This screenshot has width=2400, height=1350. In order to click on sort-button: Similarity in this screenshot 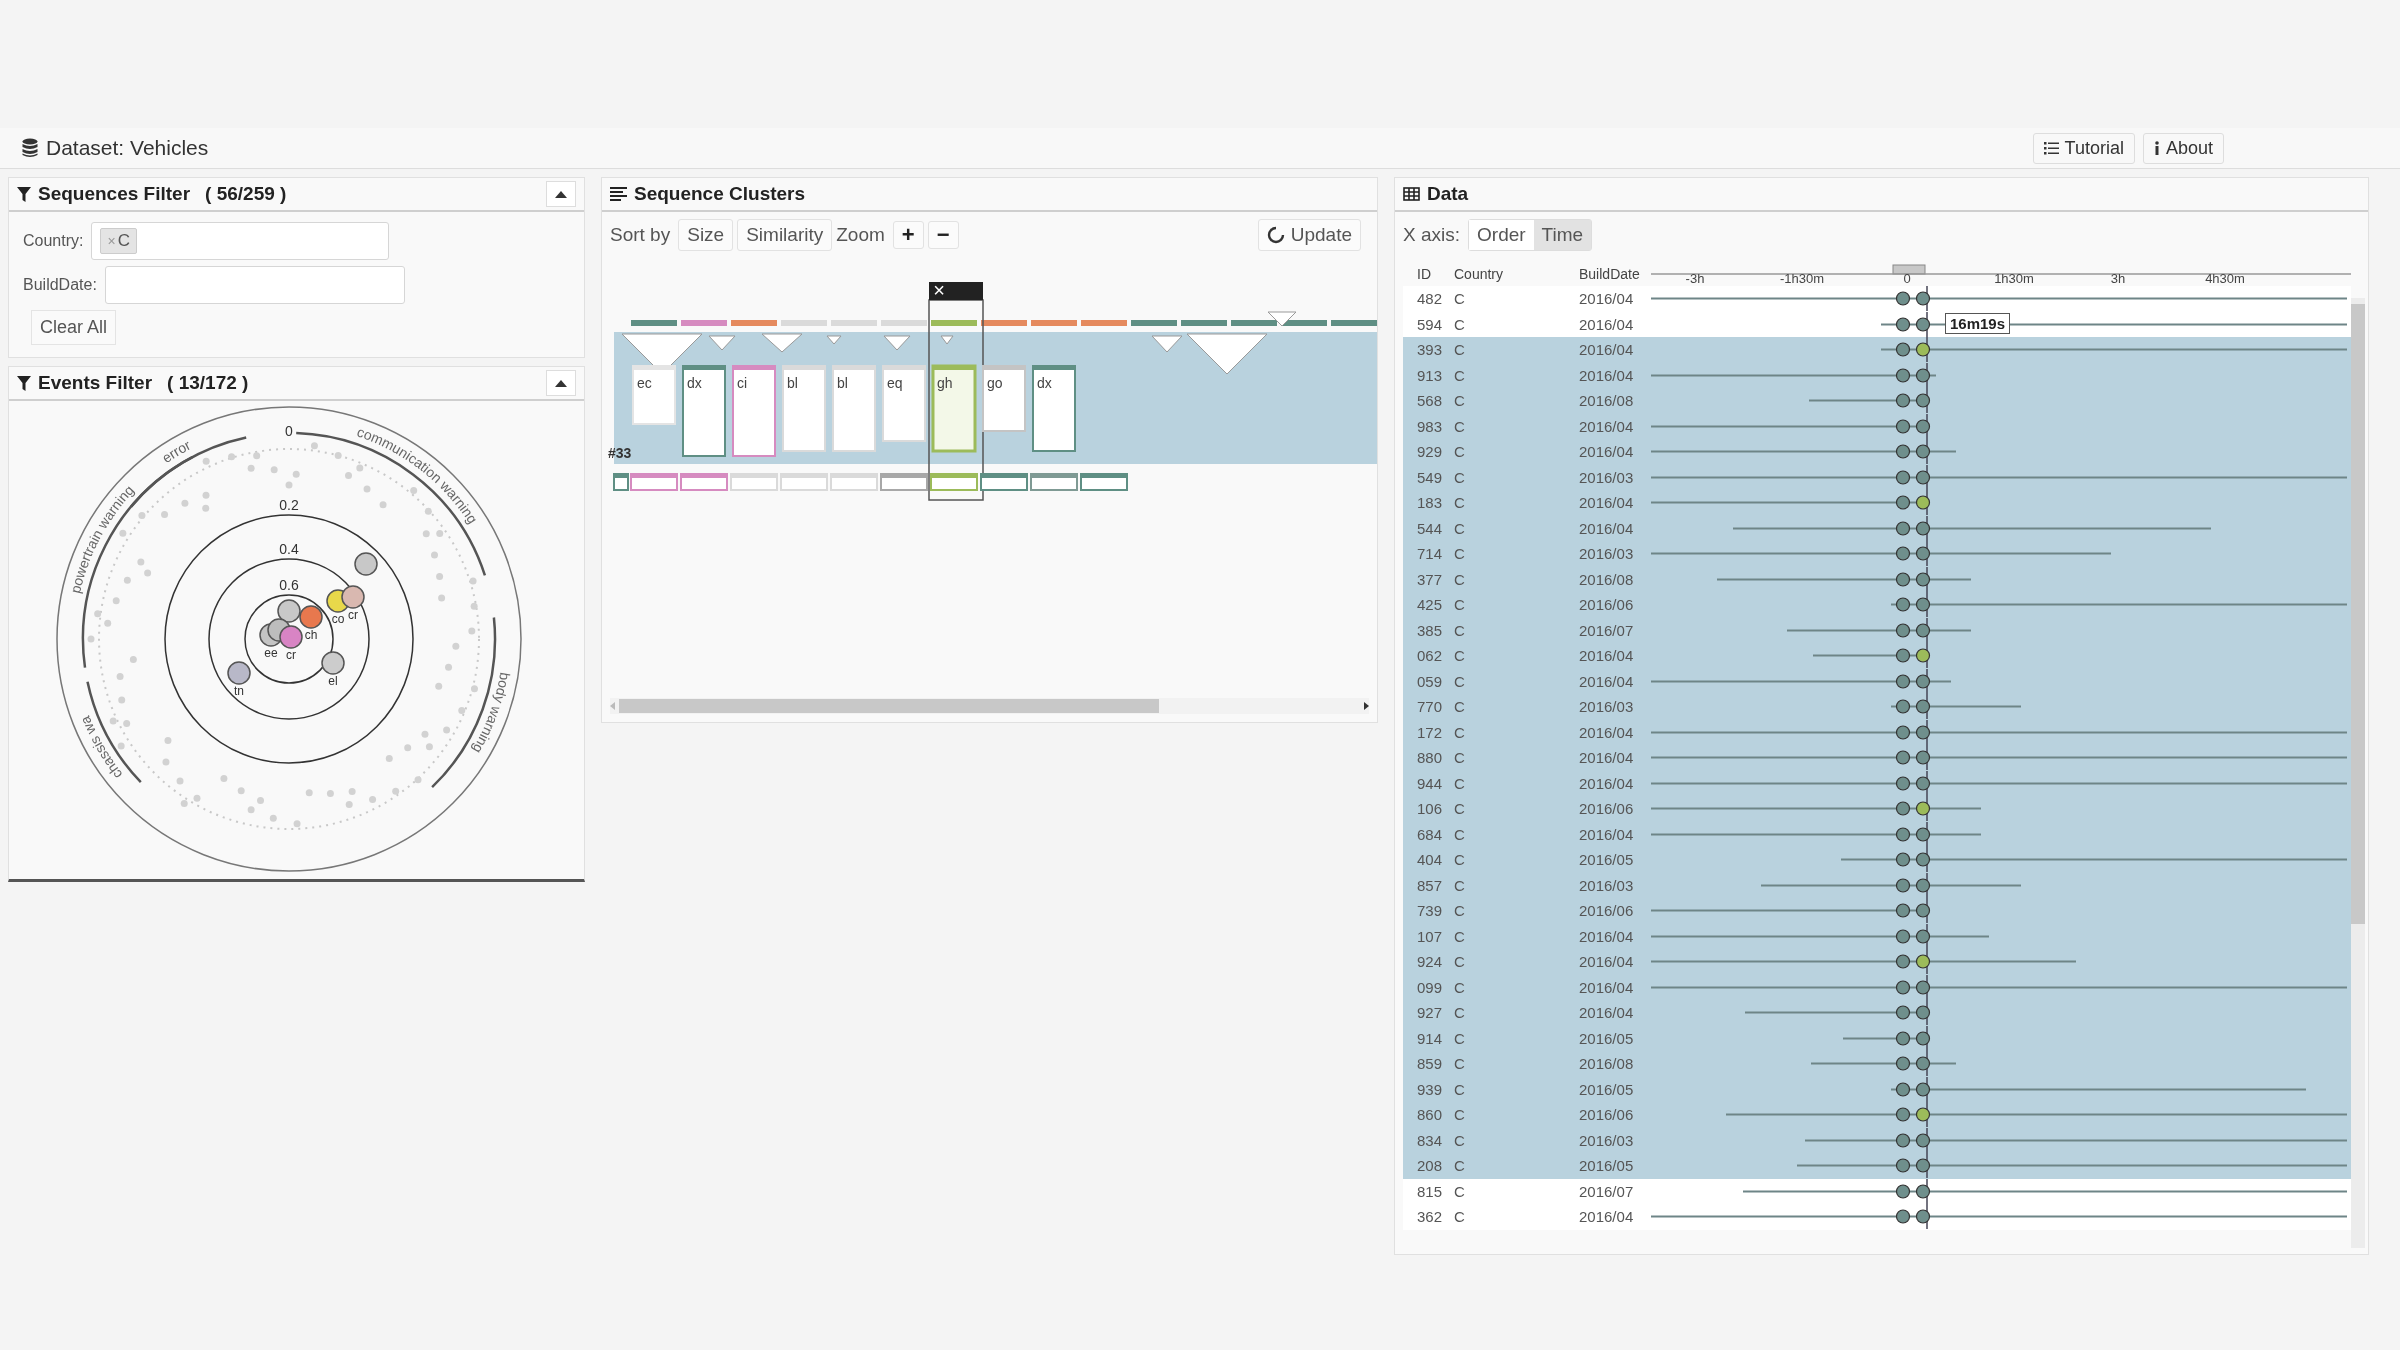, I will do `click(785, 235)`.